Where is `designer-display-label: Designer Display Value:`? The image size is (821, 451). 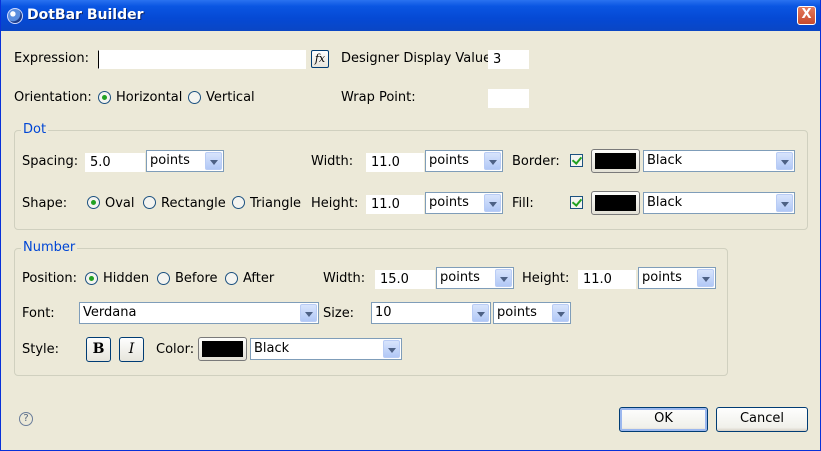 designer-display-label: Designer Display Value: is located at coordinates (418, 58).